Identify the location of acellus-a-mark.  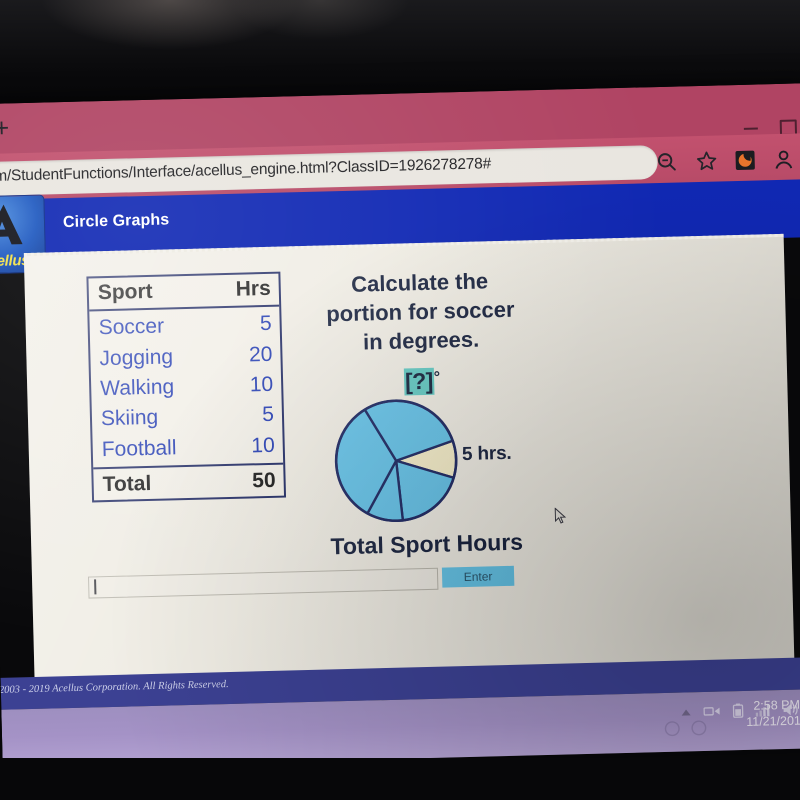
(11, 225).